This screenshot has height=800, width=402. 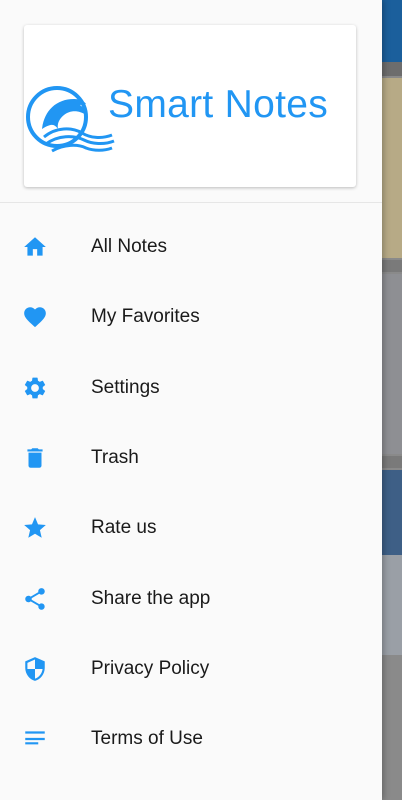 I want to click on menu-item-terms-of-use: Terms of Use, so click(x=191, y=739).